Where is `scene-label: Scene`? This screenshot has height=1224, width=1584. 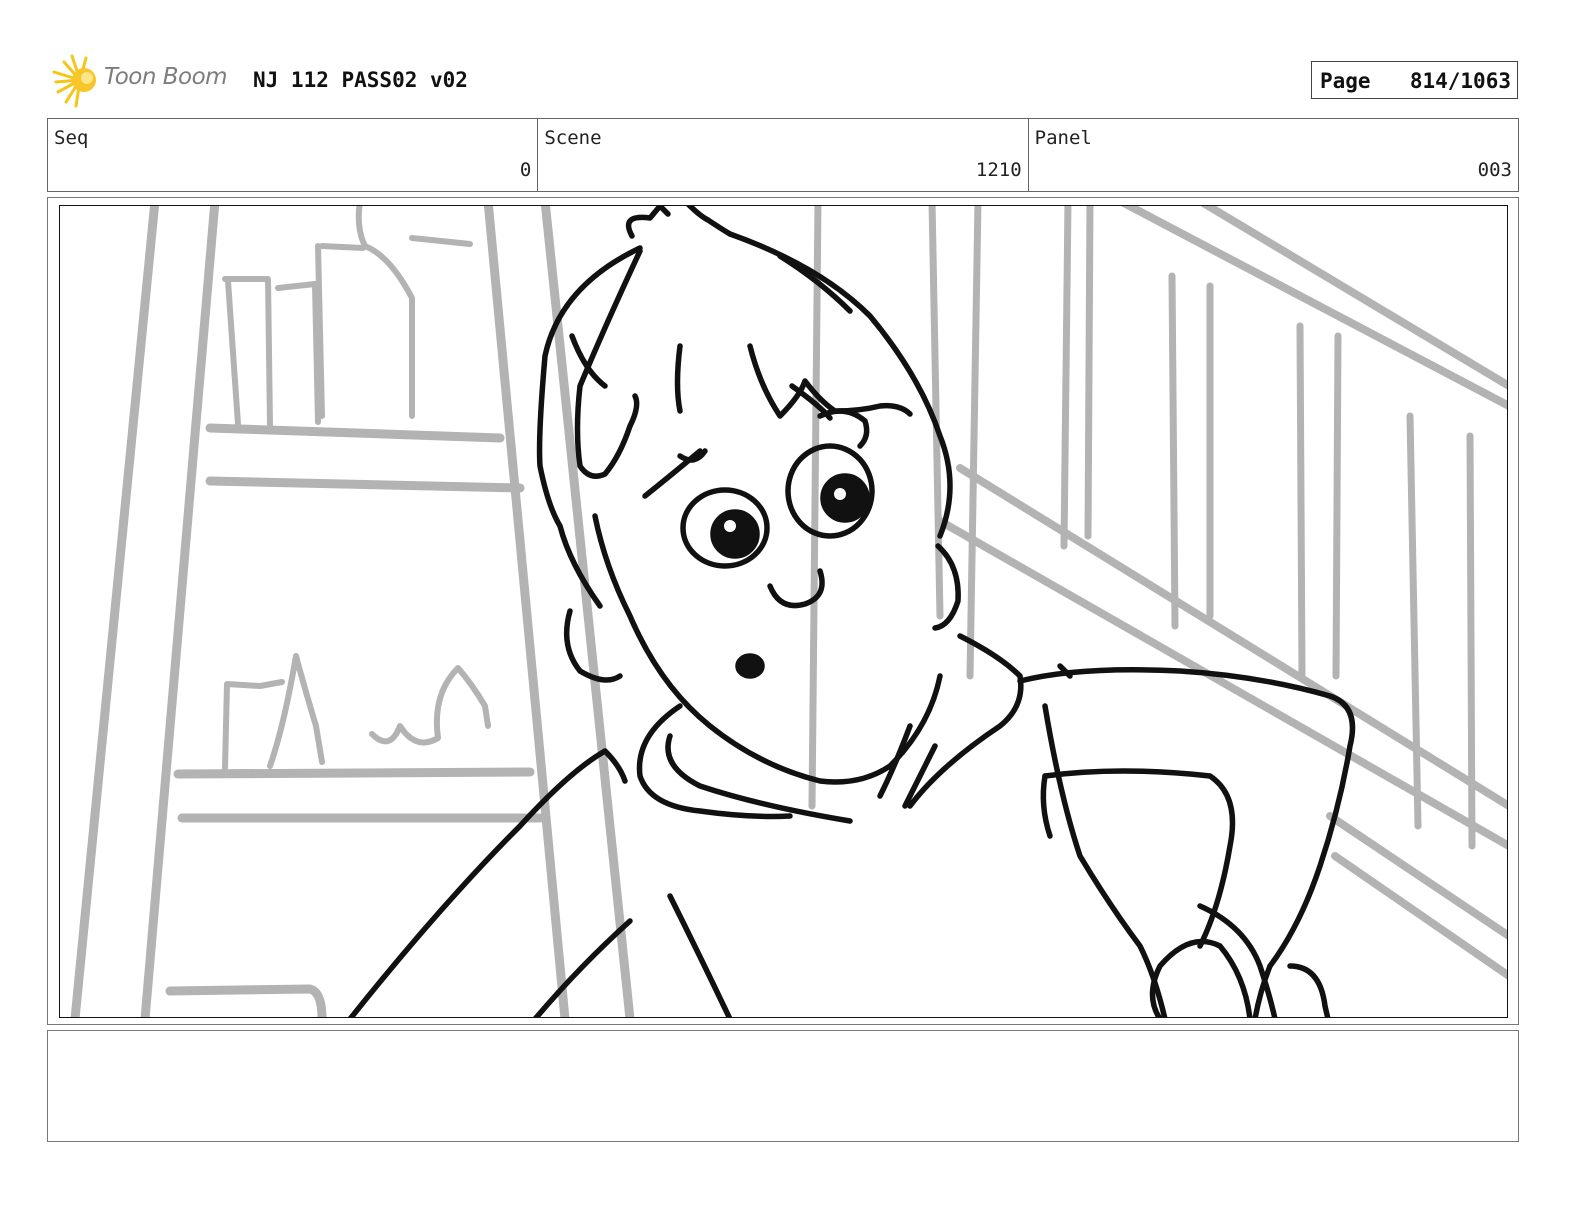
scene-label: Scene is located at coordinates (573, 138).